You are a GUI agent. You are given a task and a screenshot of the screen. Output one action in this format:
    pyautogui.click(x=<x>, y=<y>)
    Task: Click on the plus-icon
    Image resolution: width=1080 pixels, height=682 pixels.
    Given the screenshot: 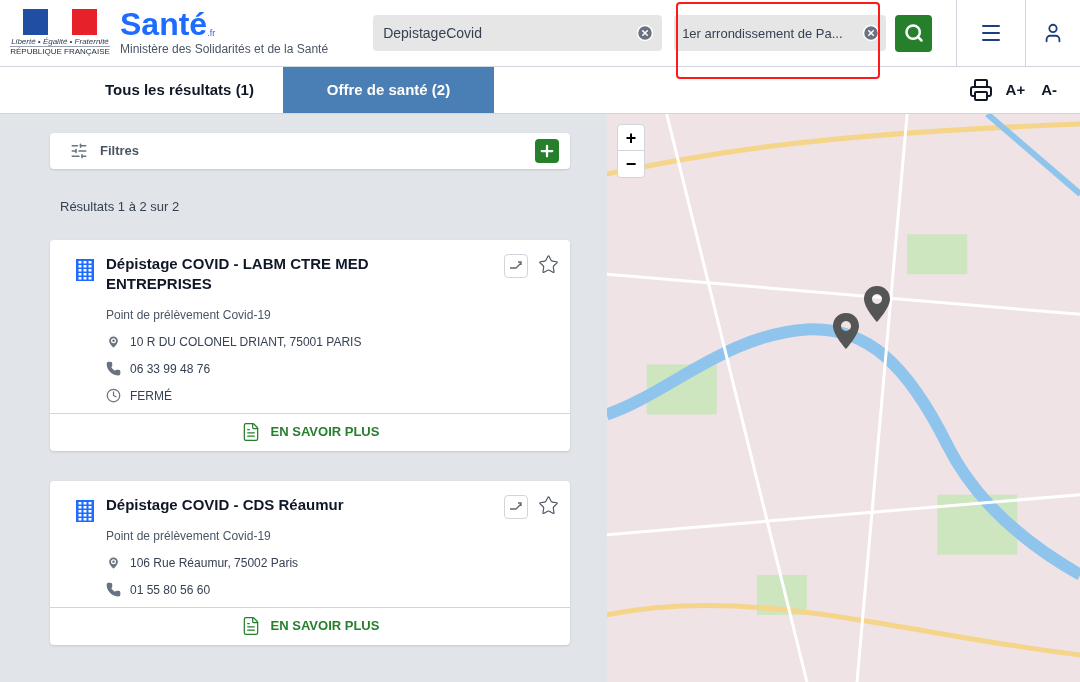 What is the action you would take?
    pyautogui.click(x=547, y=151)
    